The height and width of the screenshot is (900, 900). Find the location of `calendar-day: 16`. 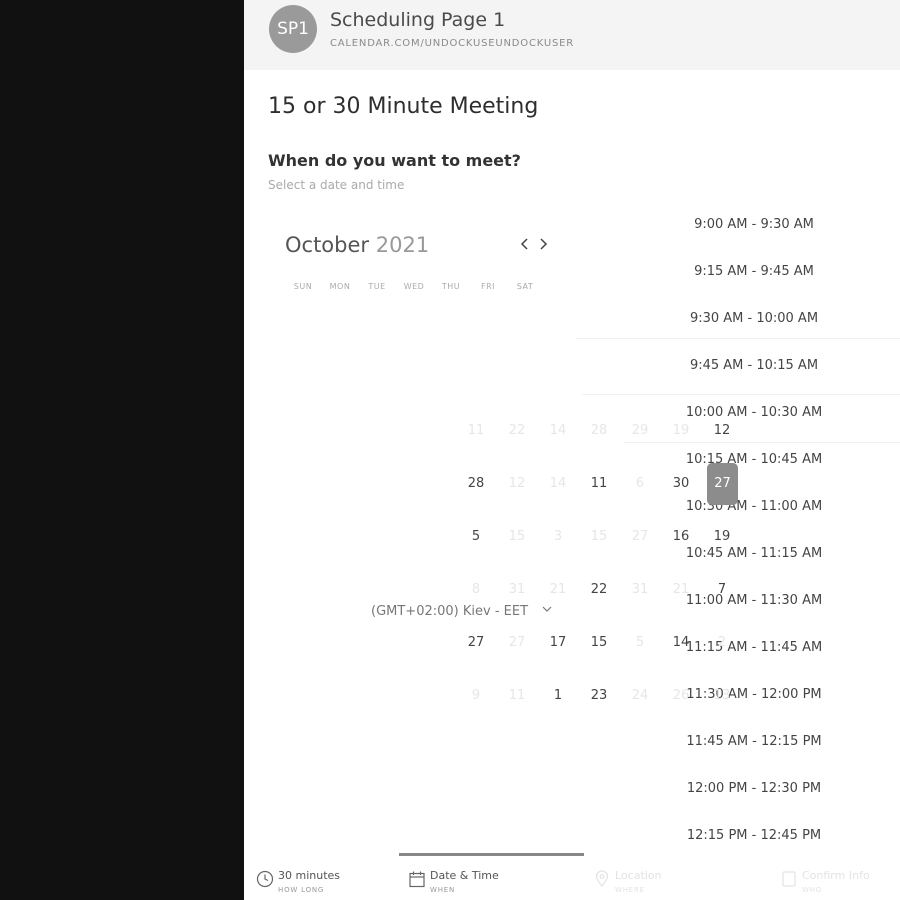

calendar-day: 16 is located at coordinates (681, 537).